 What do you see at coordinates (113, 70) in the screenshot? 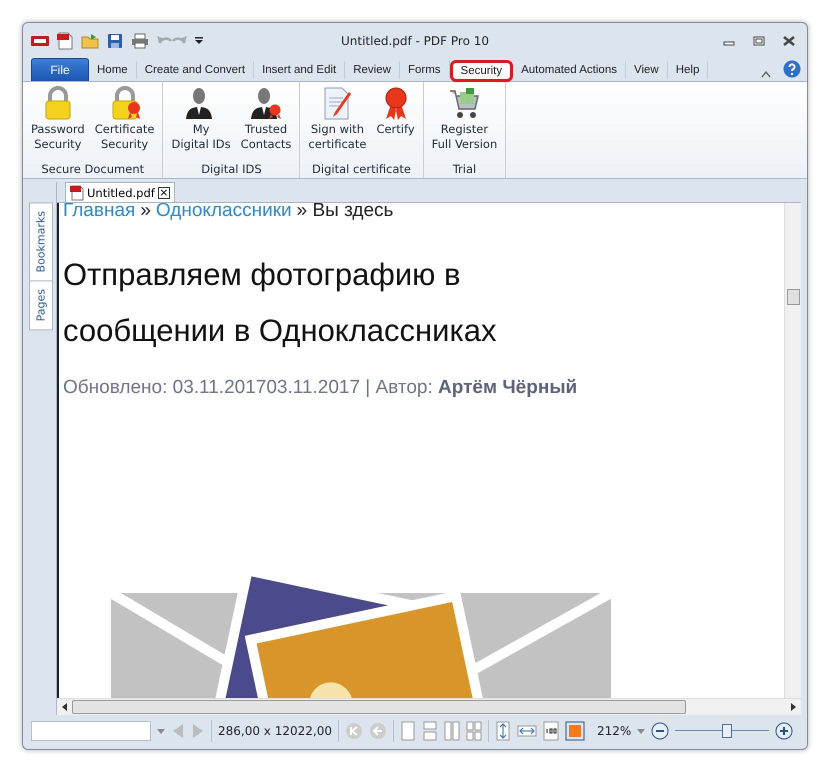
I see `ribbon-tab: Home` at bounding box center [113, 70].